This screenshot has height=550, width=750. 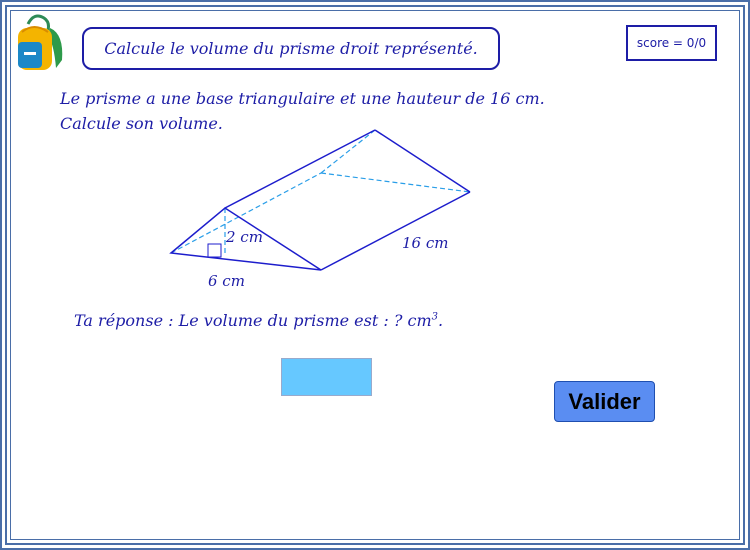 What do you see at coordinates (226, 281) in the screenshot?
I see `label-base: 6 cm` at bounding box center [226, 281].